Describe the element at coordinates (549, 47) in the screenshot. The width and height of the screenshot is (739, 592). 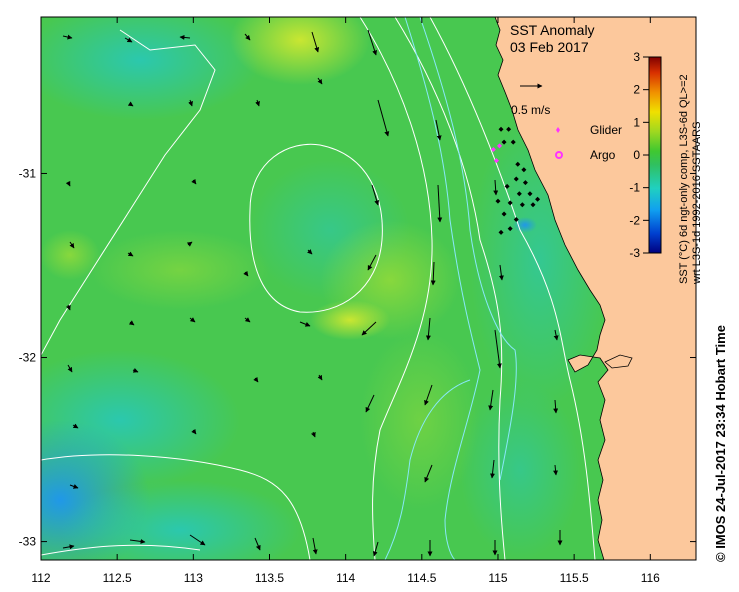
I see `map-date: 03 Feb 2017` at that location.